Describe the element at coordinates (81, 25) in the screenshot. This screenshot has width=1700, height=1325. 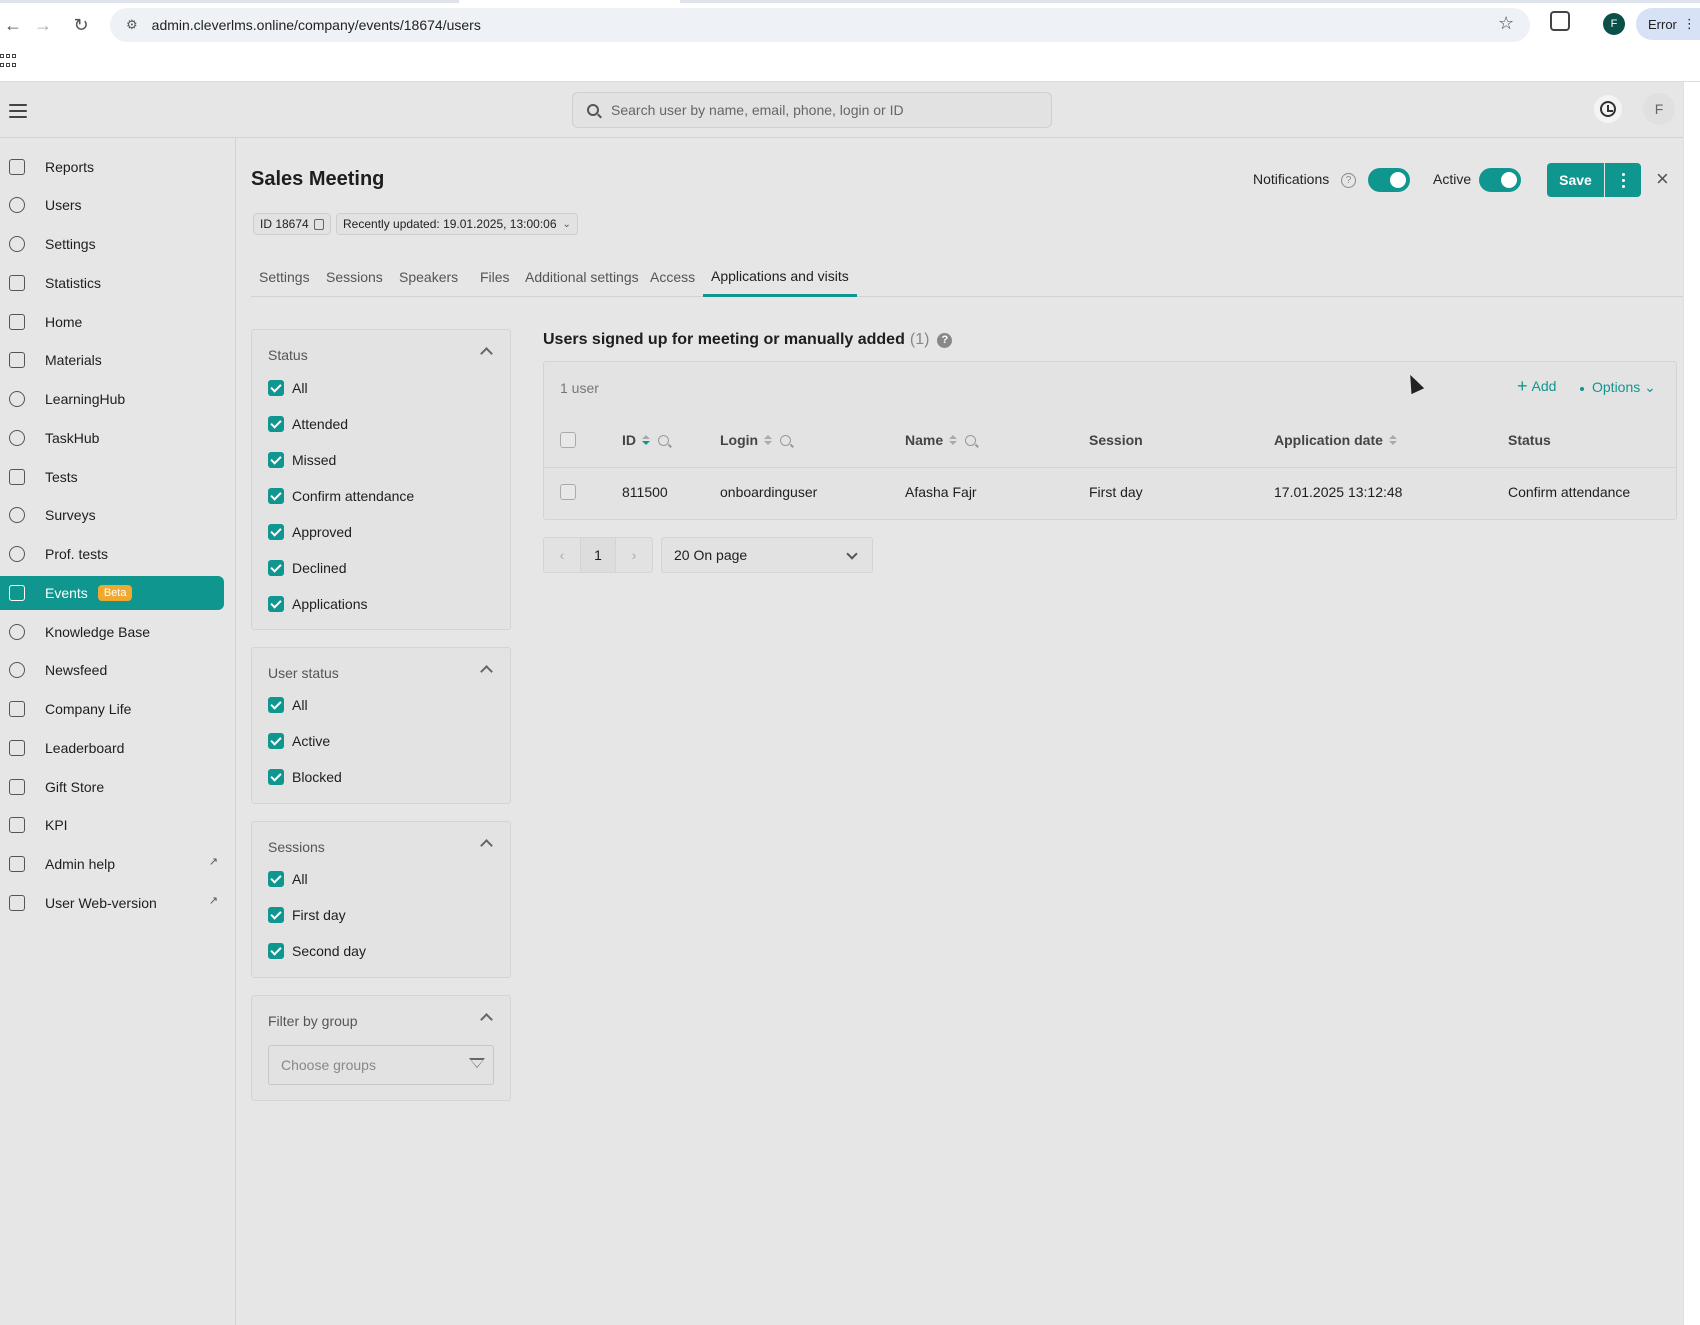
I see `reload-icon: ↻` at that location.